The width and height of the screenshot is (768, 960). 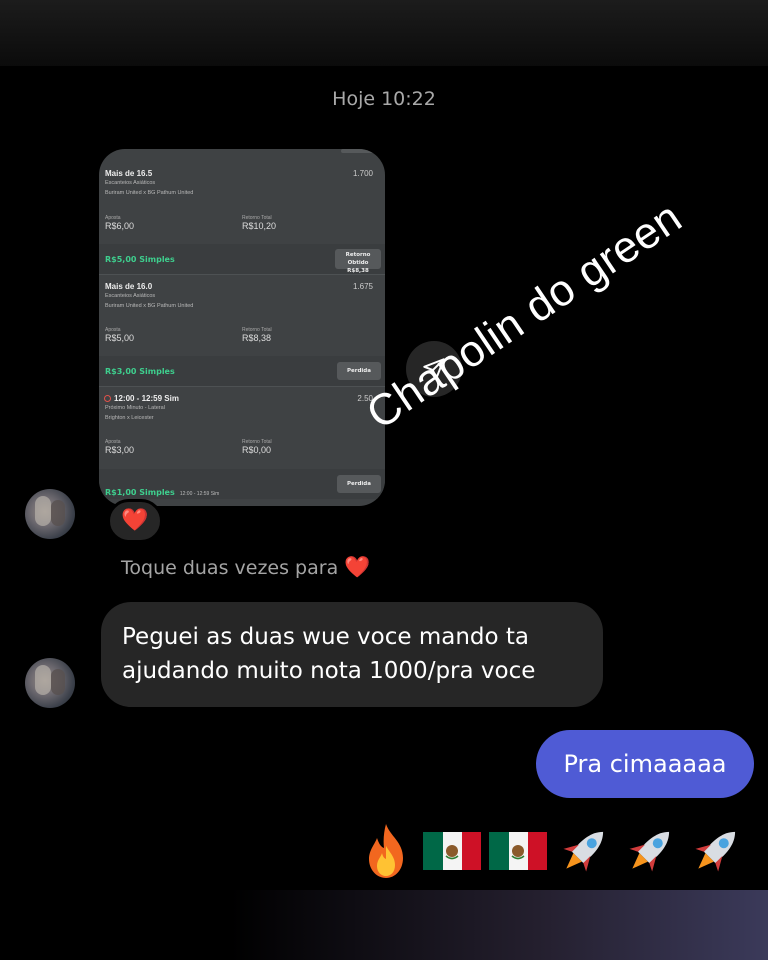 What do you see at coordinates (384, 33) in the screenshot?
I see `top-bar-shade` at bounding box center [384, 33].